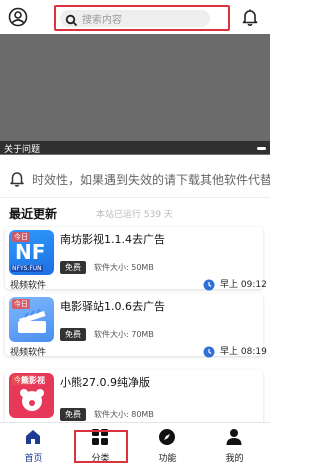 The width and height of the screenshot is (320, 464). I want to click on app-thumbnail: 今日, so click(31, 319).